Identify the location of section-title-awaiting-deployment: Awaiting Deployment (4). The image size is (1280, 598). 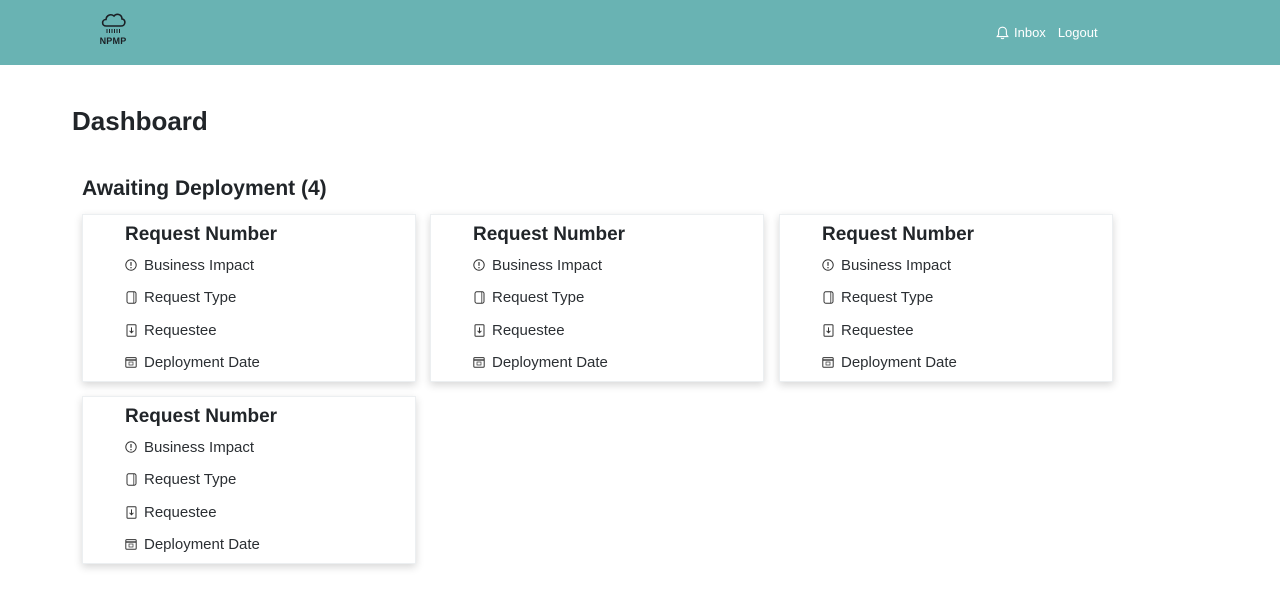
(204, 188).